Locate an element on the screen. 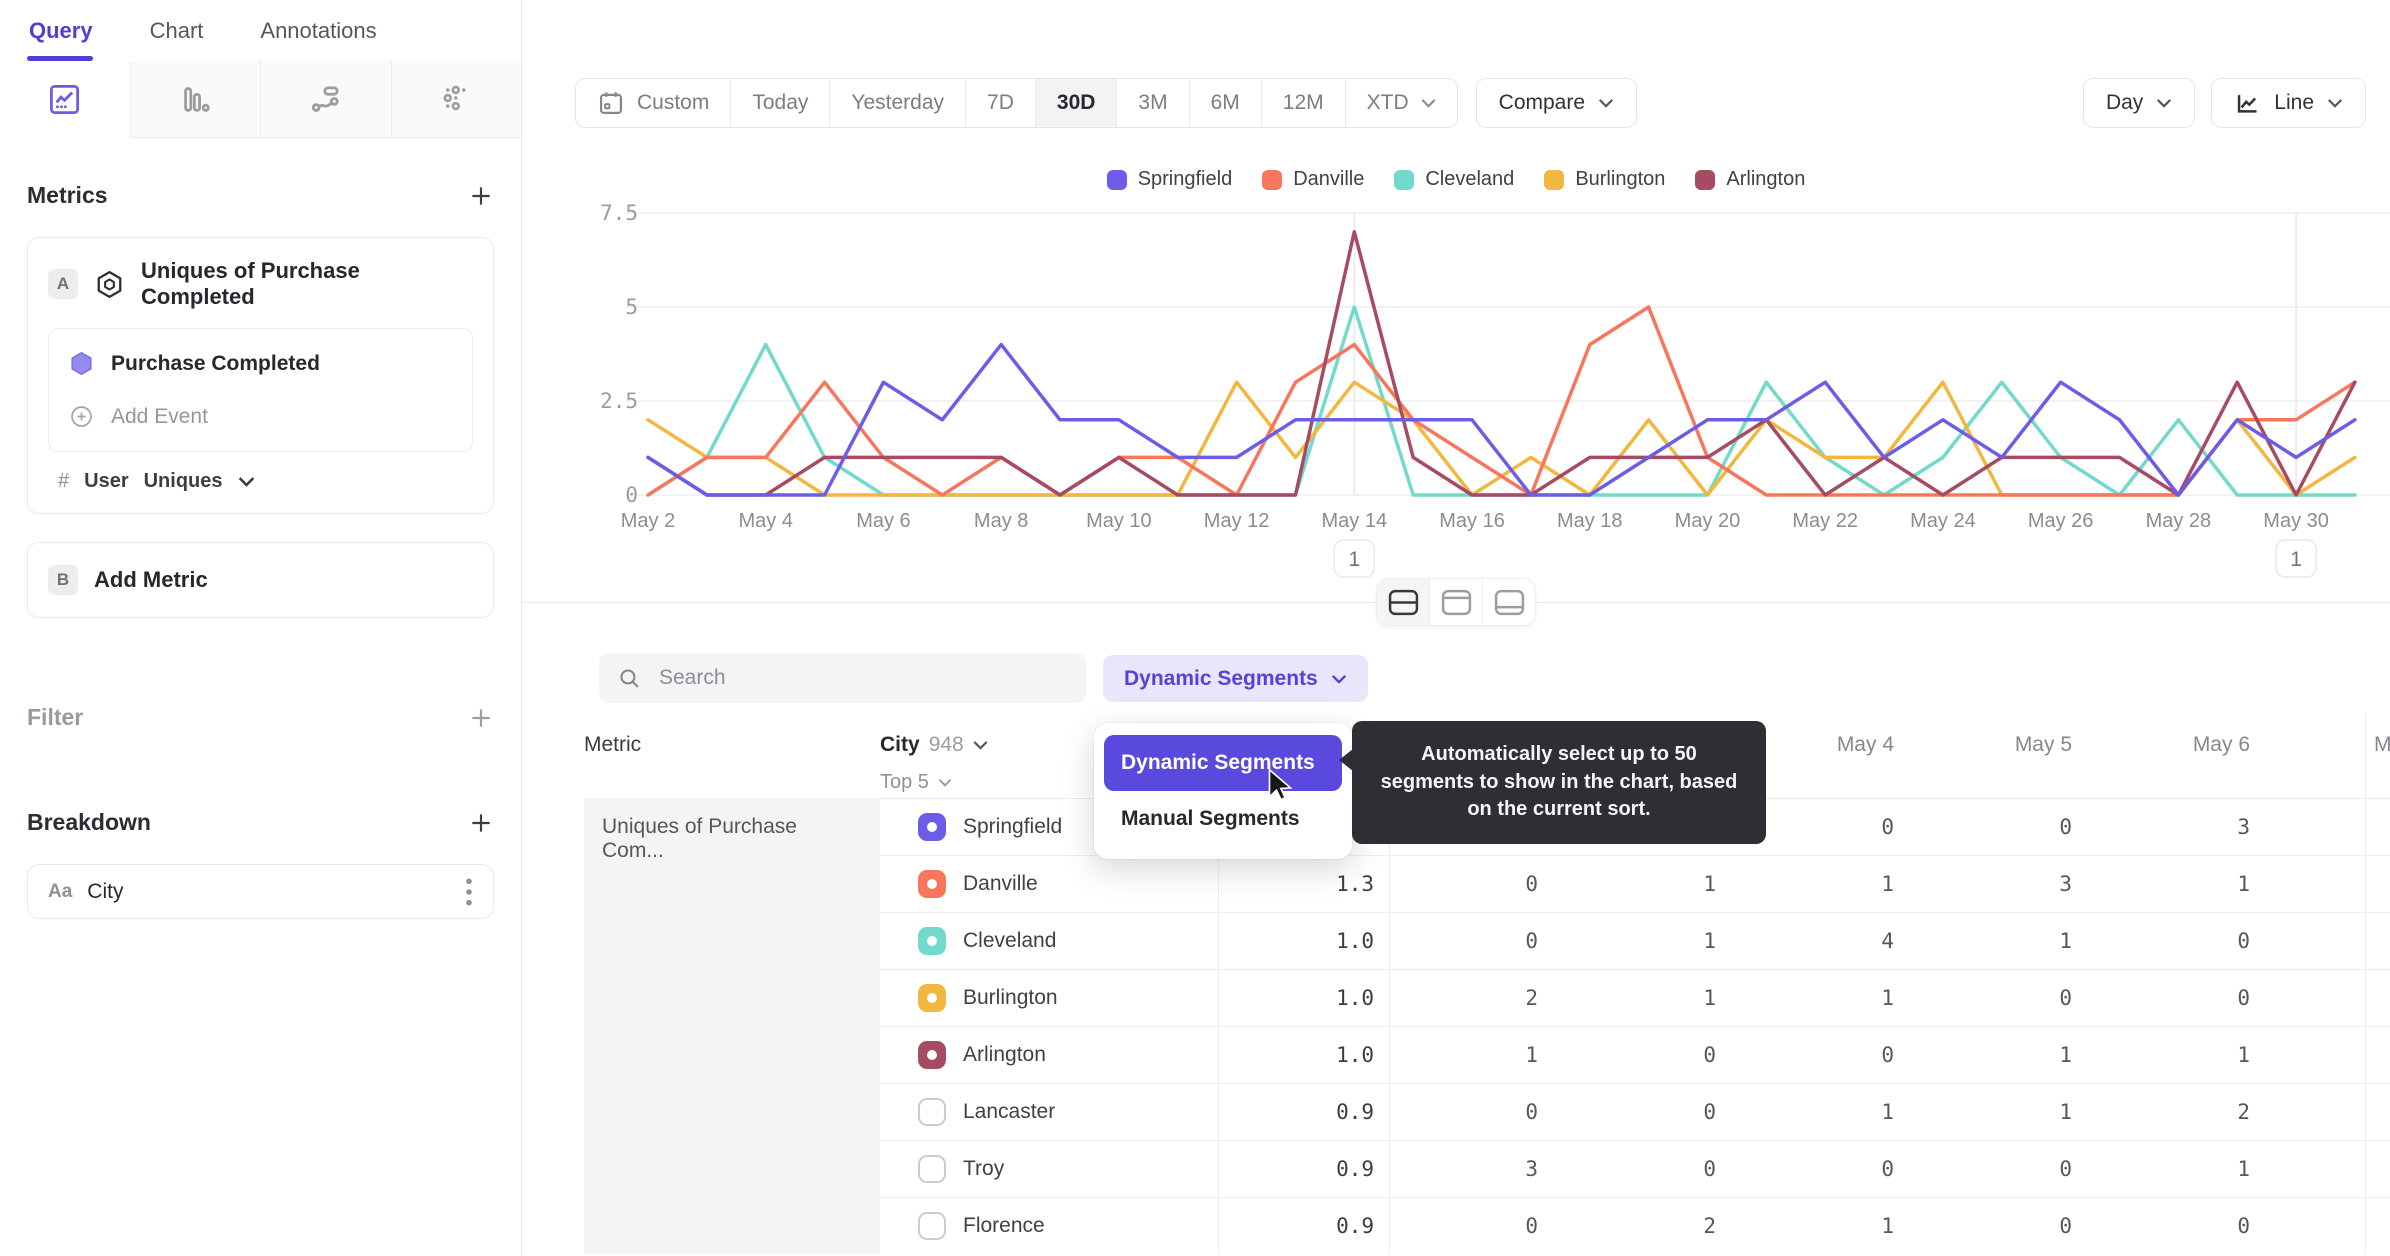  measure-type: Uniques is located at coordinates (183, 481).